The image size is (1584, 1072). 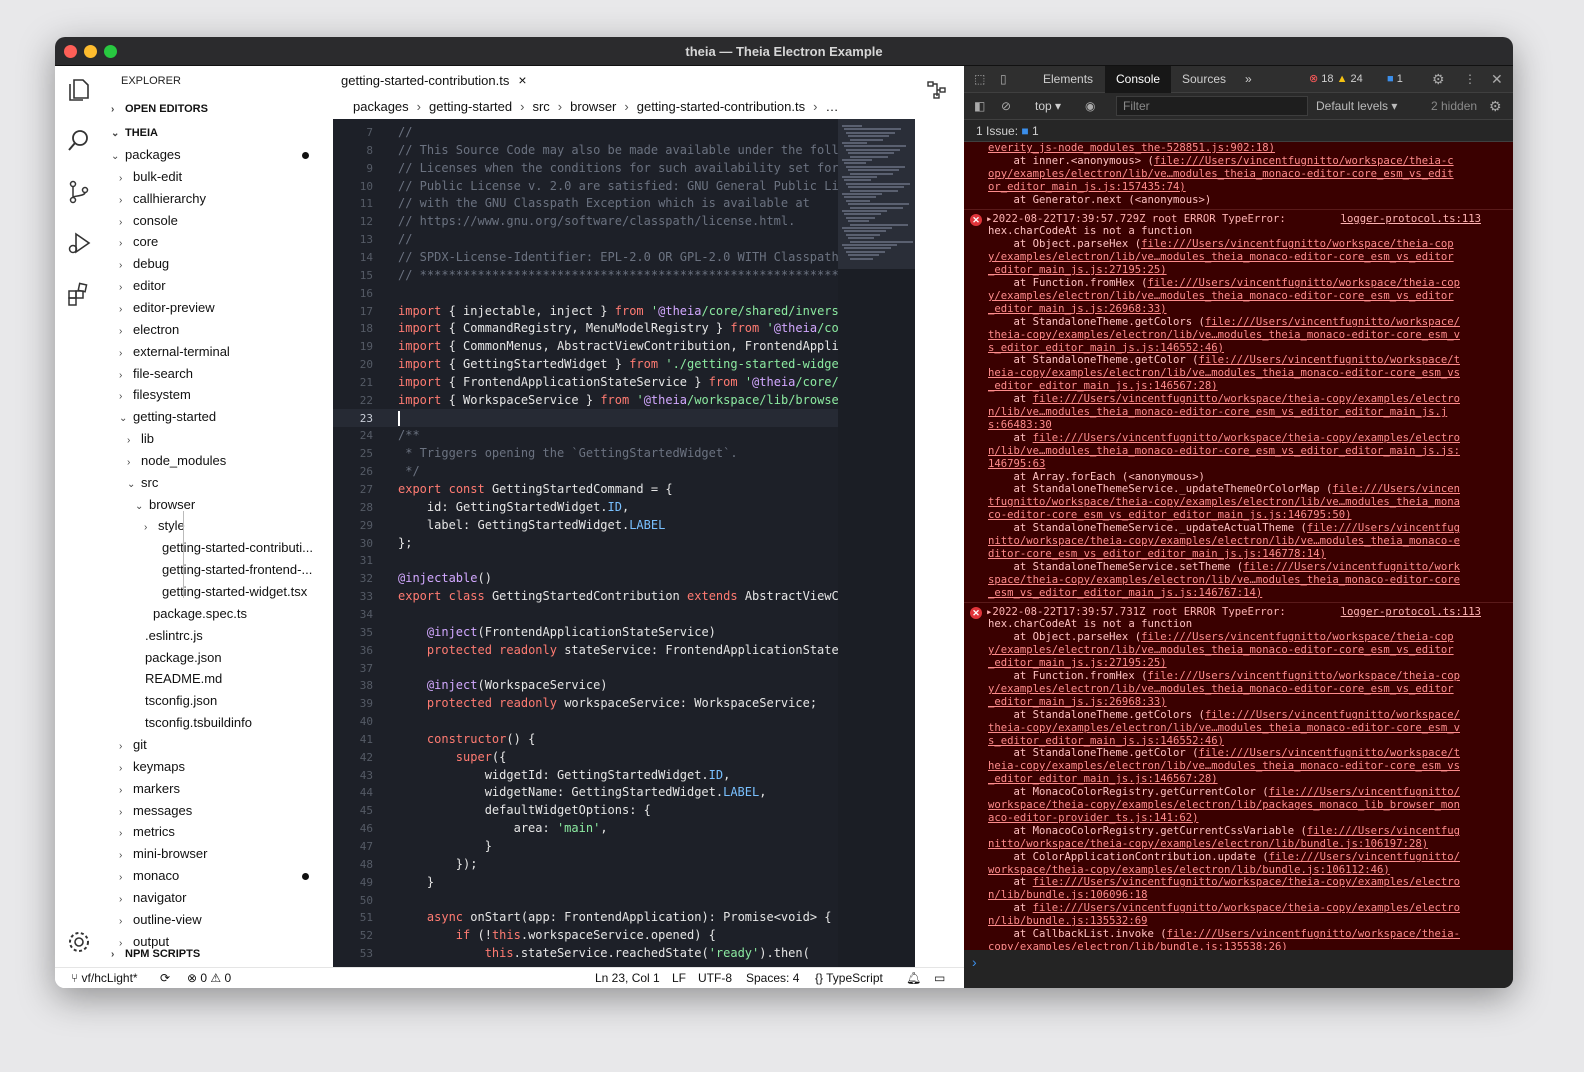 What do you see at coordinates (979, 106) in the screenshot?
I see `sidebar-toggle-icon: ◧` at bounding box center [979, 106].